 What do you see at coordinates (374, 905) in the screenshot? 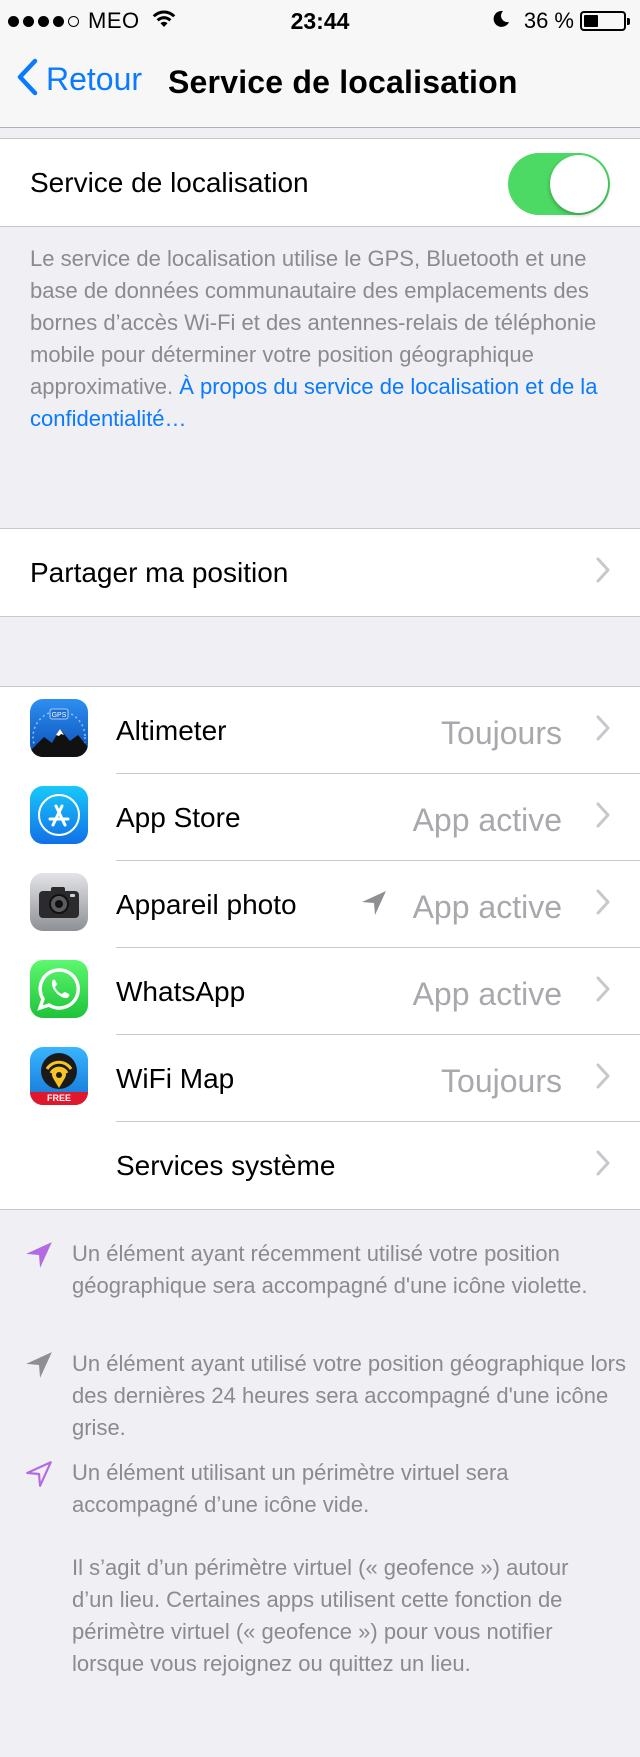
I see `location-arrow-icon` at bounding box center [374, 905].